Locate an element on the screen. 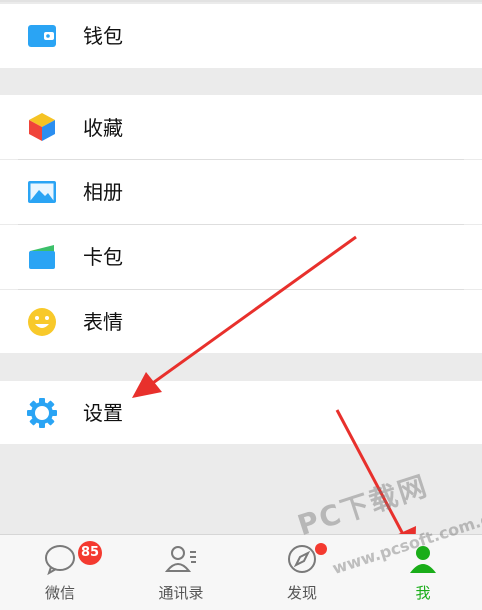 This screenshot has height=610, width=482. top-separator is located at coordinates (241, 1).